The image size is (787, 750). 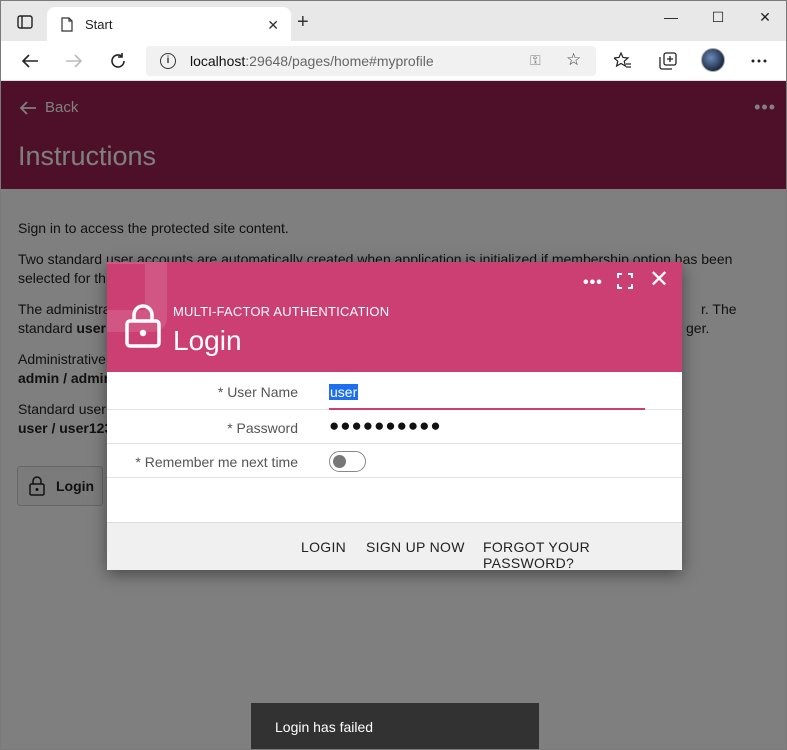 What do you see at coordinates (582, 555) in the screenshot?
I see `forgot-password-button: FORGOT YOUR PASSWORD?` at bounding box center [582, 555].